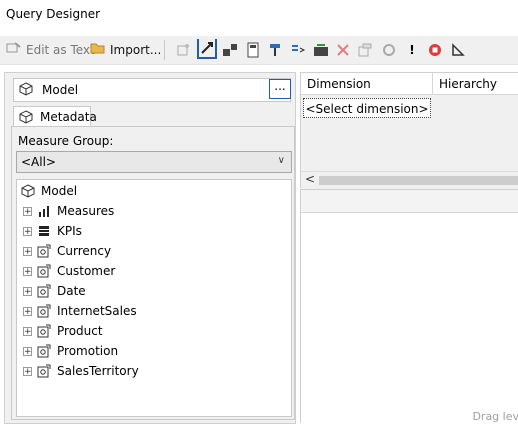 The width and height of the screenshot is (518, 424). I want to click on tree-item-label: Product, so click(80, 331).